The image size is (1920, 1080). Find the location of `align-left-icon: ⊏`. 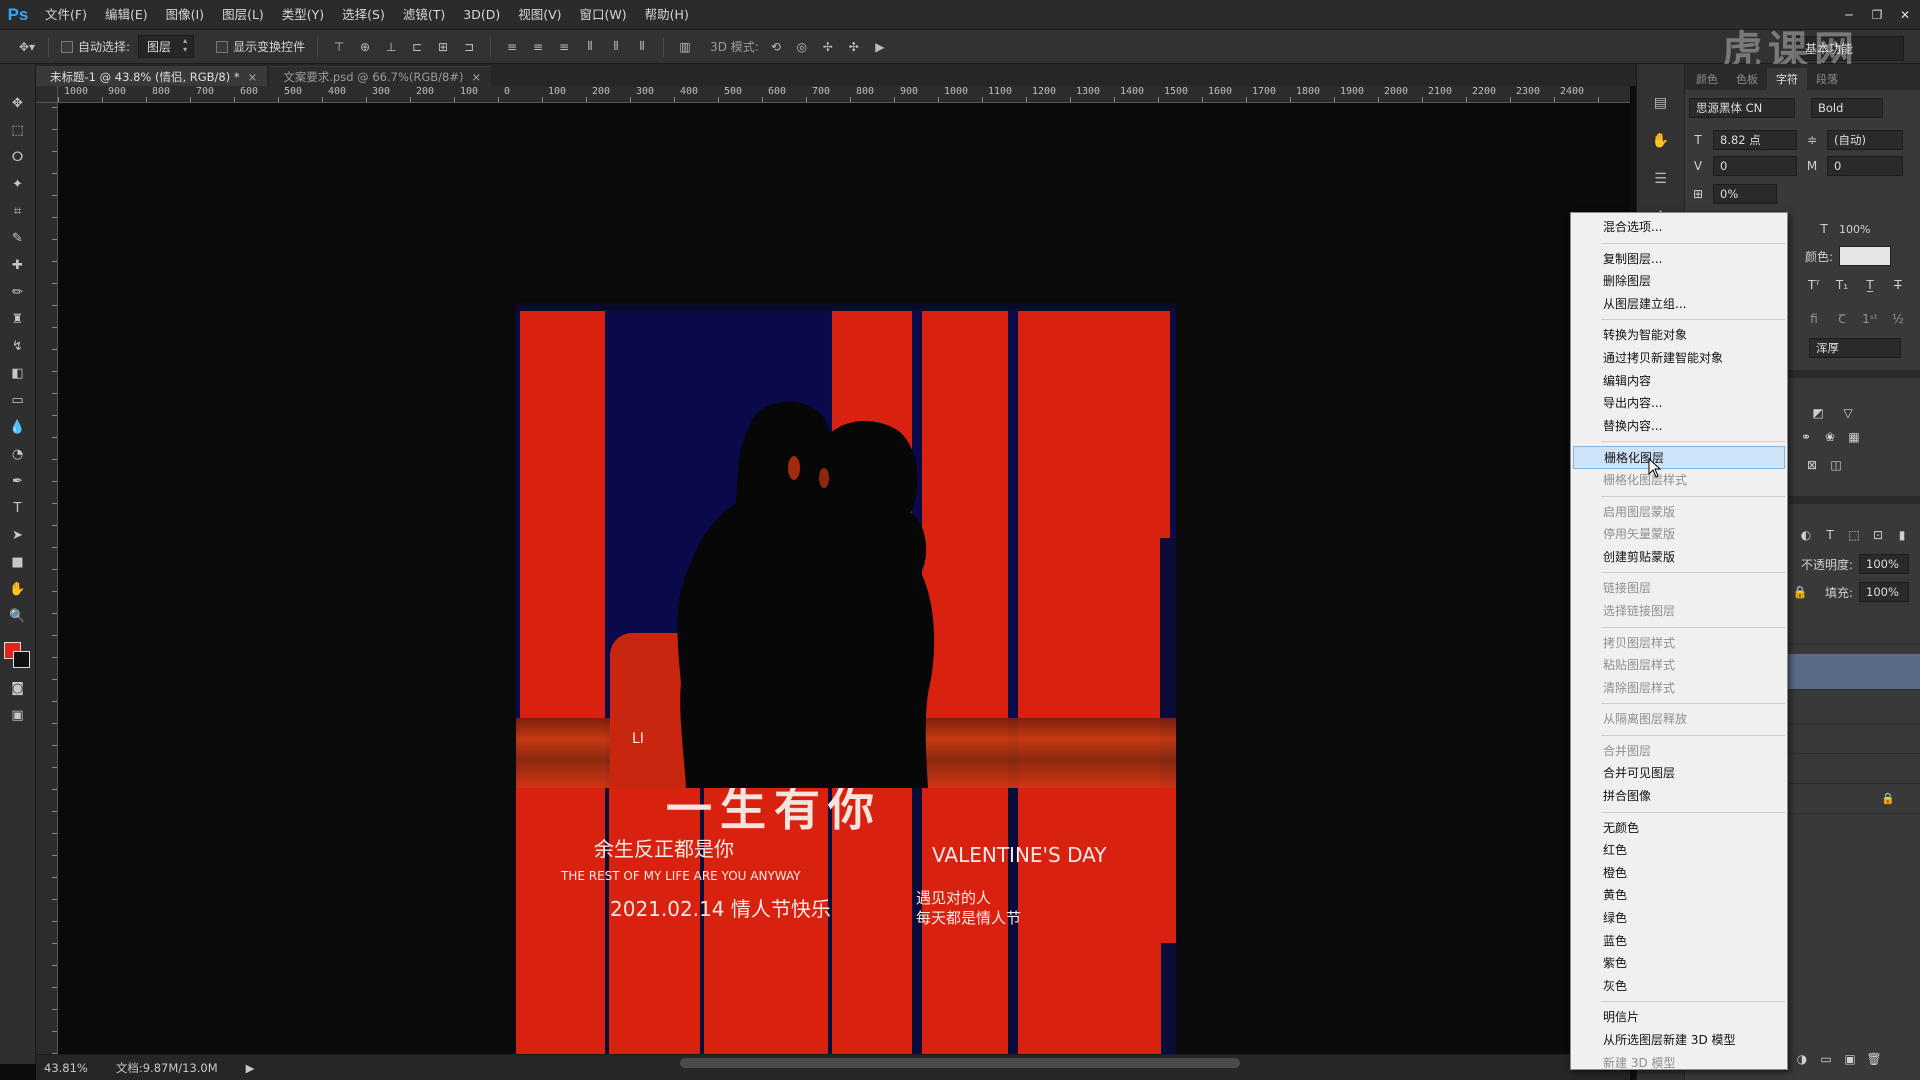

align-left-icon: ⊏ is located at coordinates (417, 47).